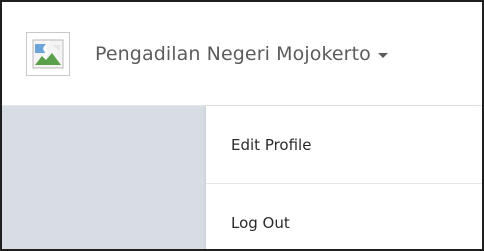 This screenshot has width=484, height=251. I want to click on log-out-menu-item: Log Out, so click(344, 216).